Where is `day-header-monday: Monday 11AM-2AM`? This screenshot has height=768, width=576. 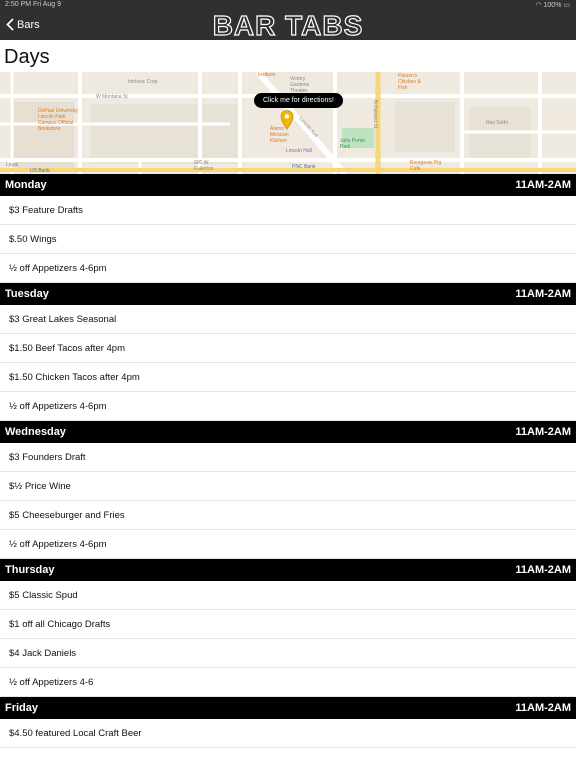
day-header-monday: Monday 11AM-2AM is located at coordinates (288, 185).